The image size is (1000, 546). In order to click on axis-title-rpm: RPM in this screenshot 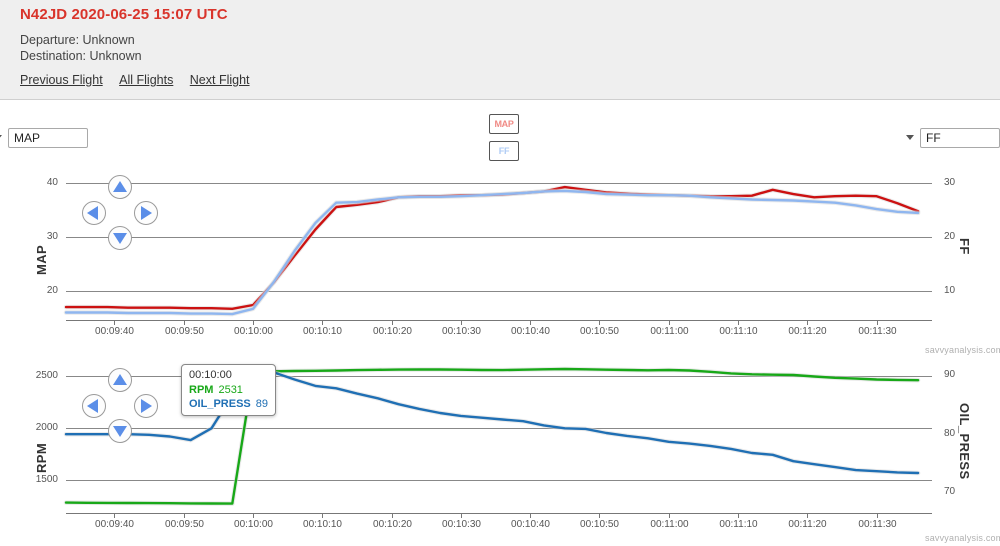, I will do `click(41, 457)`.